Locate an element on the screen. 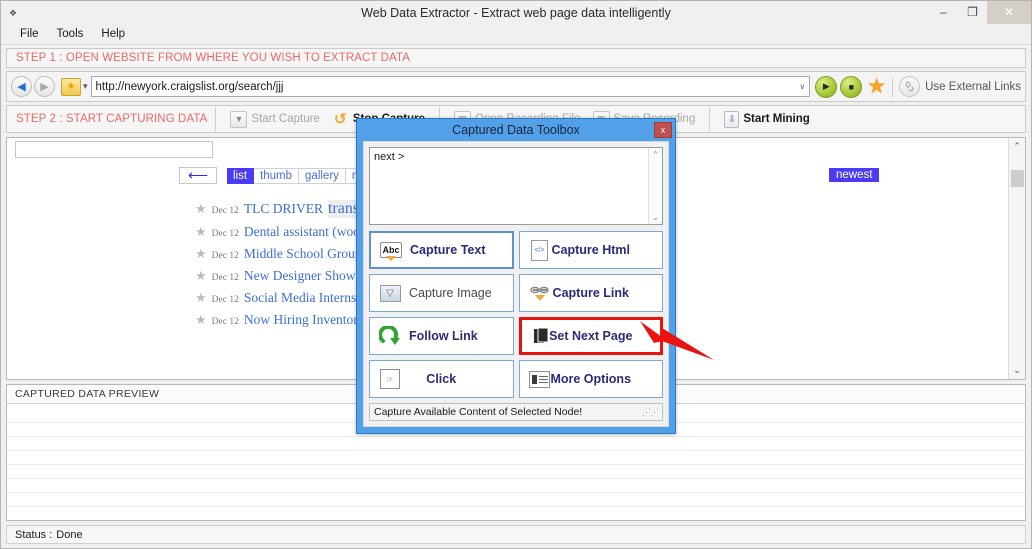 The height and width of the screenshot is (549, 1032). app-icon: ❖ is located at coordinates (13, 12).